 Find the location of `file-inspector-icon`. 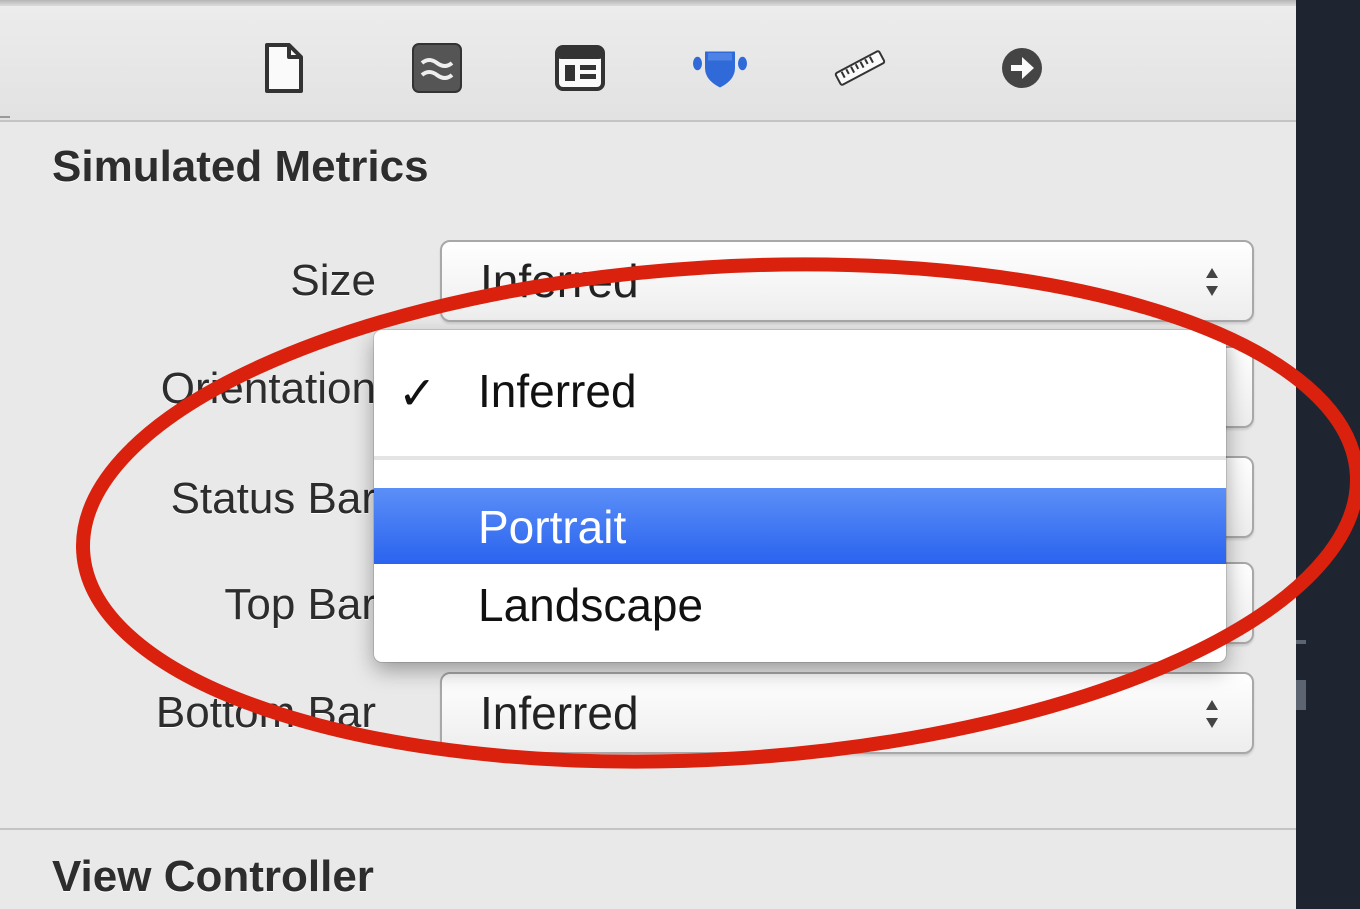

file-inspector-icon is located at coordinates (284, 68).